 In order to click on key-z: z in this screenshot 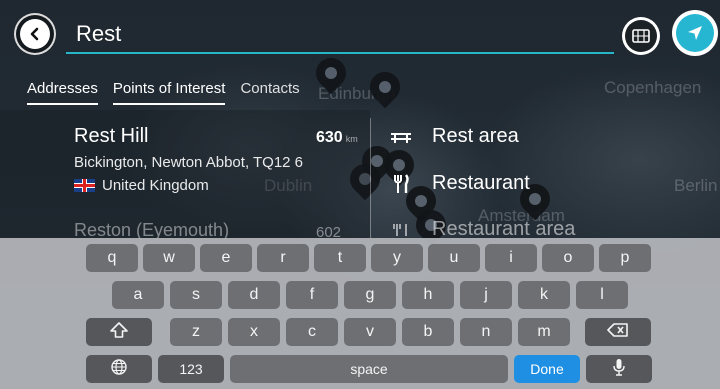, I will do `click(196, 332)`.